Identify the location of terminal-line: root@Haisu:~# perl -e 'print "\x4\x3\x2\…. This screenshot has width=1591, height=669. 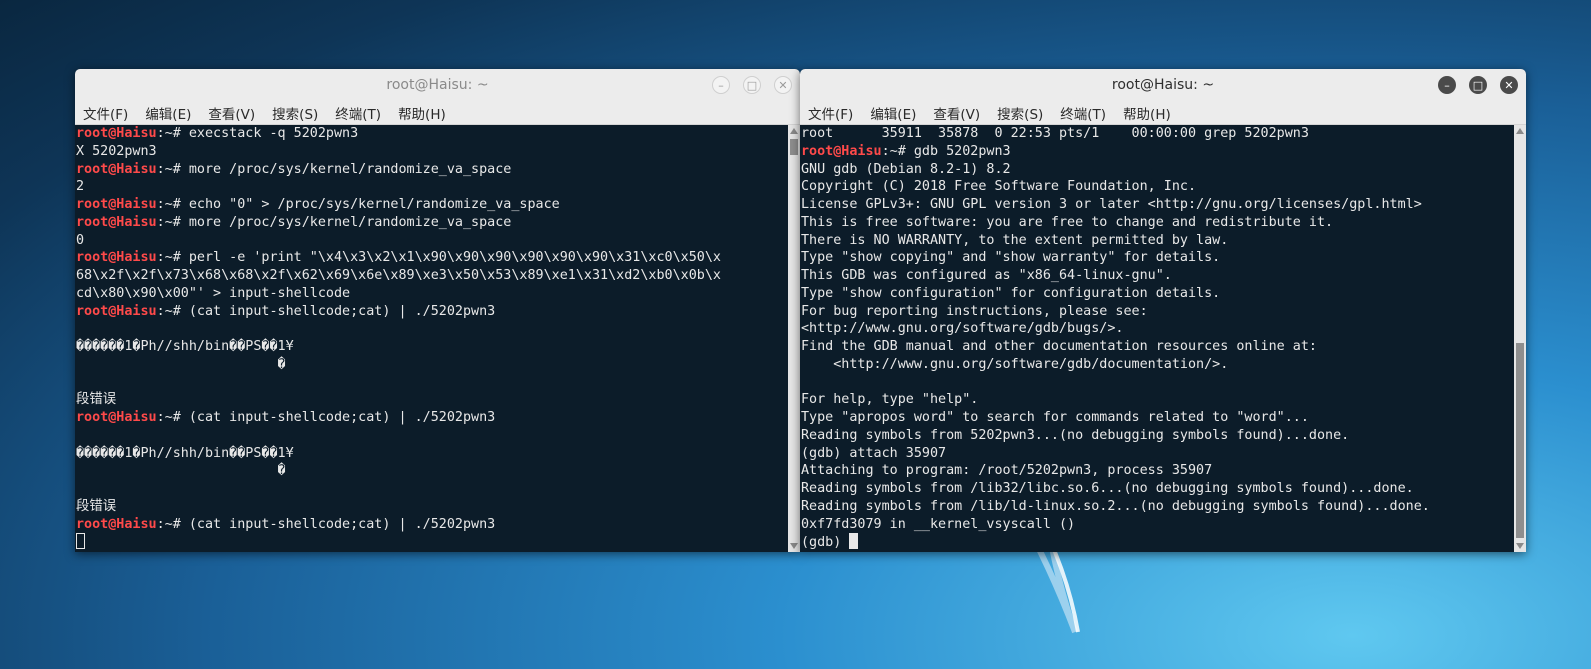
(432, 258).